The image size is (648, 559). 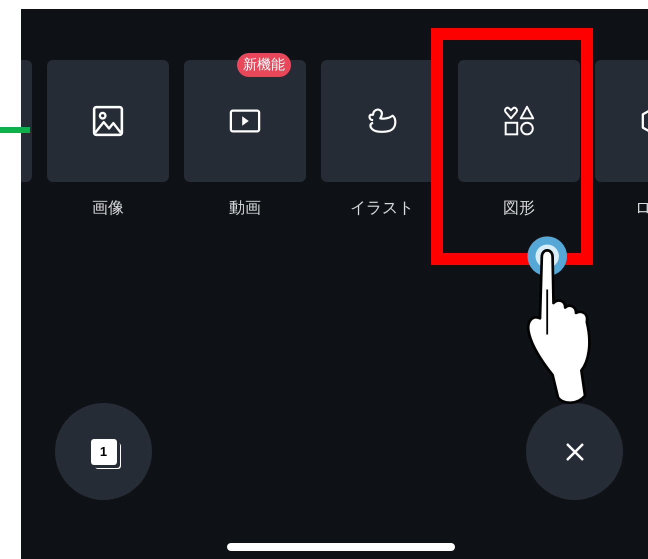 I want to click on tile-label: 図形, so click(x=519, y=208).